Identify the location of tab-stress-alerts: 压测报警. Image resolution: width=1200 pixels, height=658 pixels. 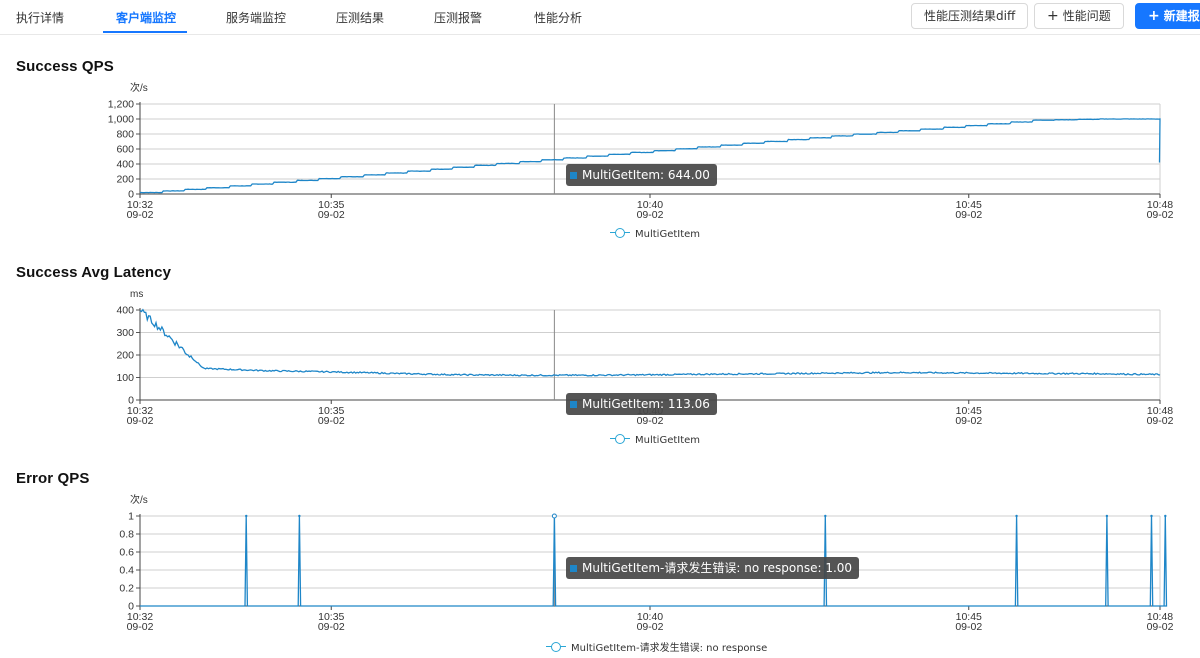
(458, 17).